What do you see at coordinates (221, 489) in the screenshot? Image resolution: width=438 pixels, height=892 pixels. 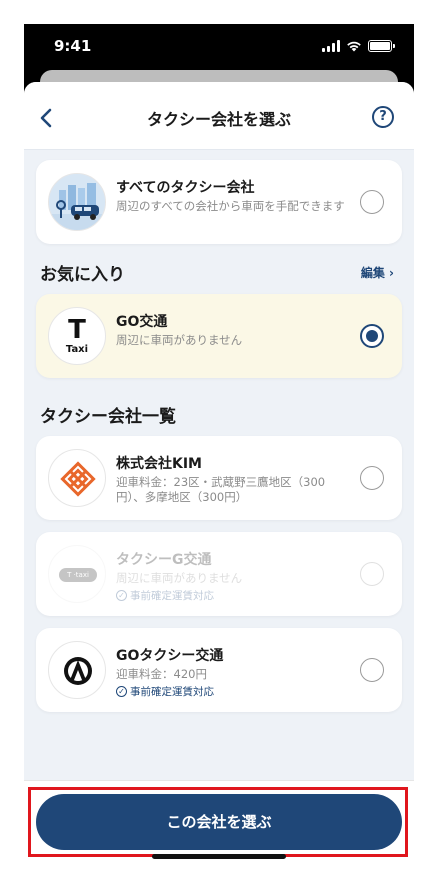 I see `kim-pickup-fee: 迎車料金：23区・武蔵野三鷹地区（300円）、多摩地区（300円）` at bounding box center [221, 489].